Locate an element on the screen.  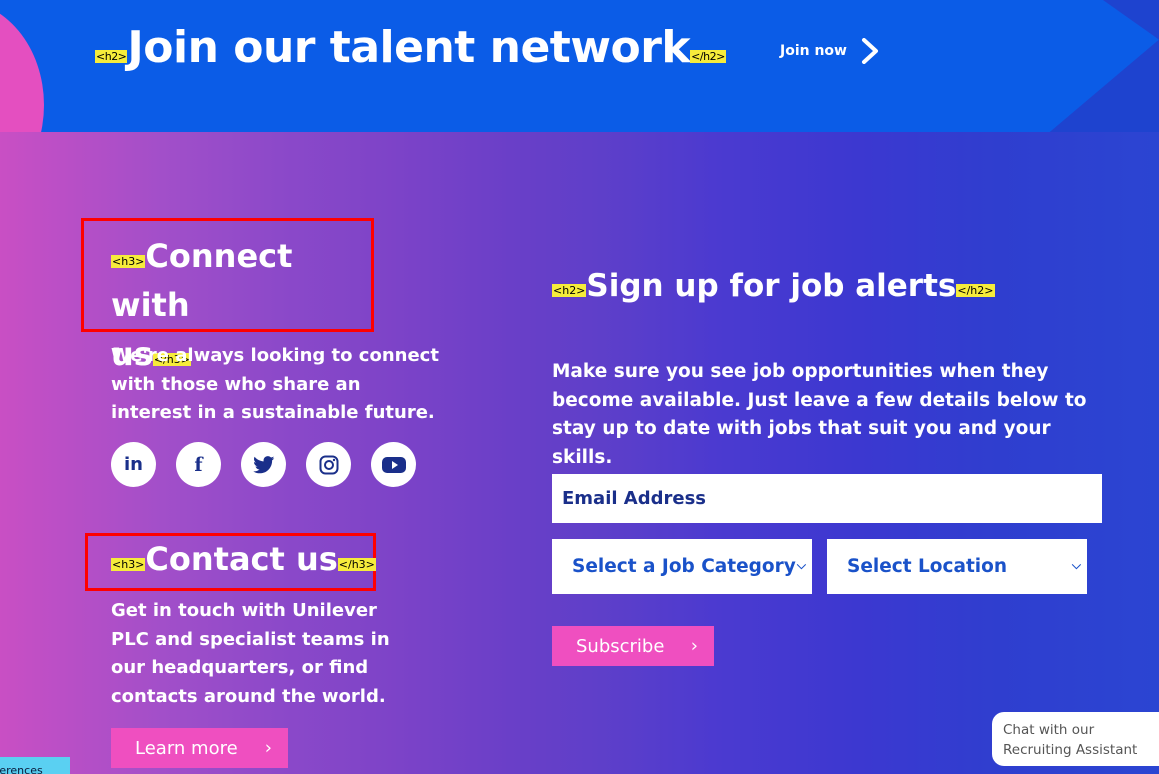
twitter-link is located at coordinates (263, 464).